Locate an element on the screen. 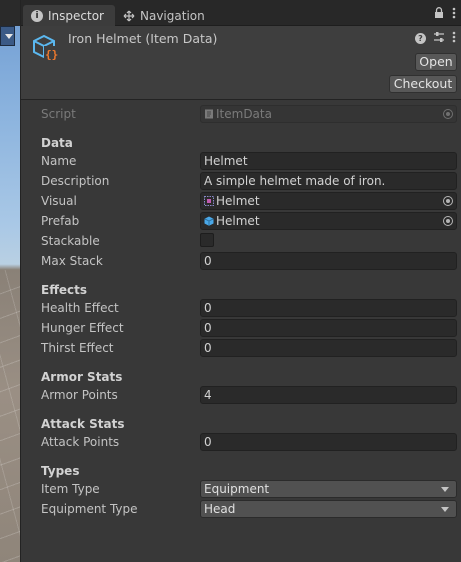  script-picker-icon is located at coordinates (448, 114).